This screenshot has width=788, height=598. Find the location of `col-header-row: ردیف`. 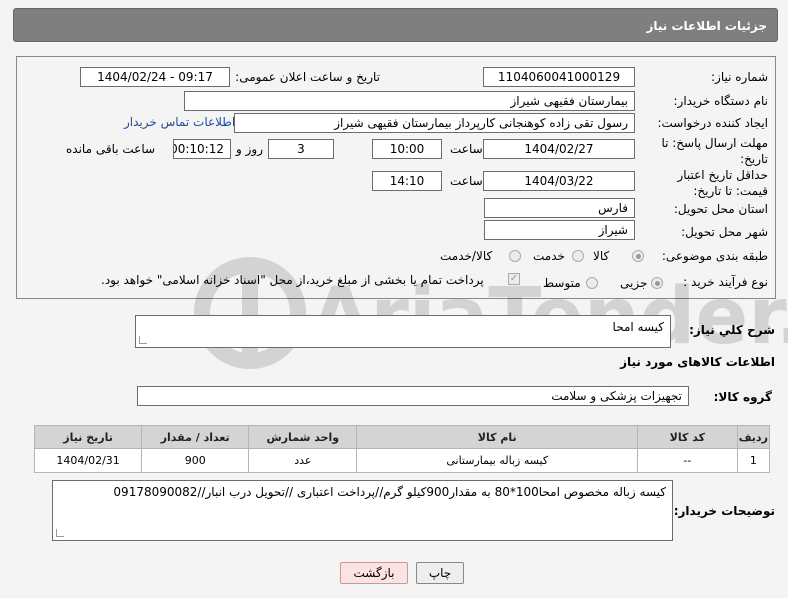

col-header-row: ردیف is located at coordinates (753, 437).